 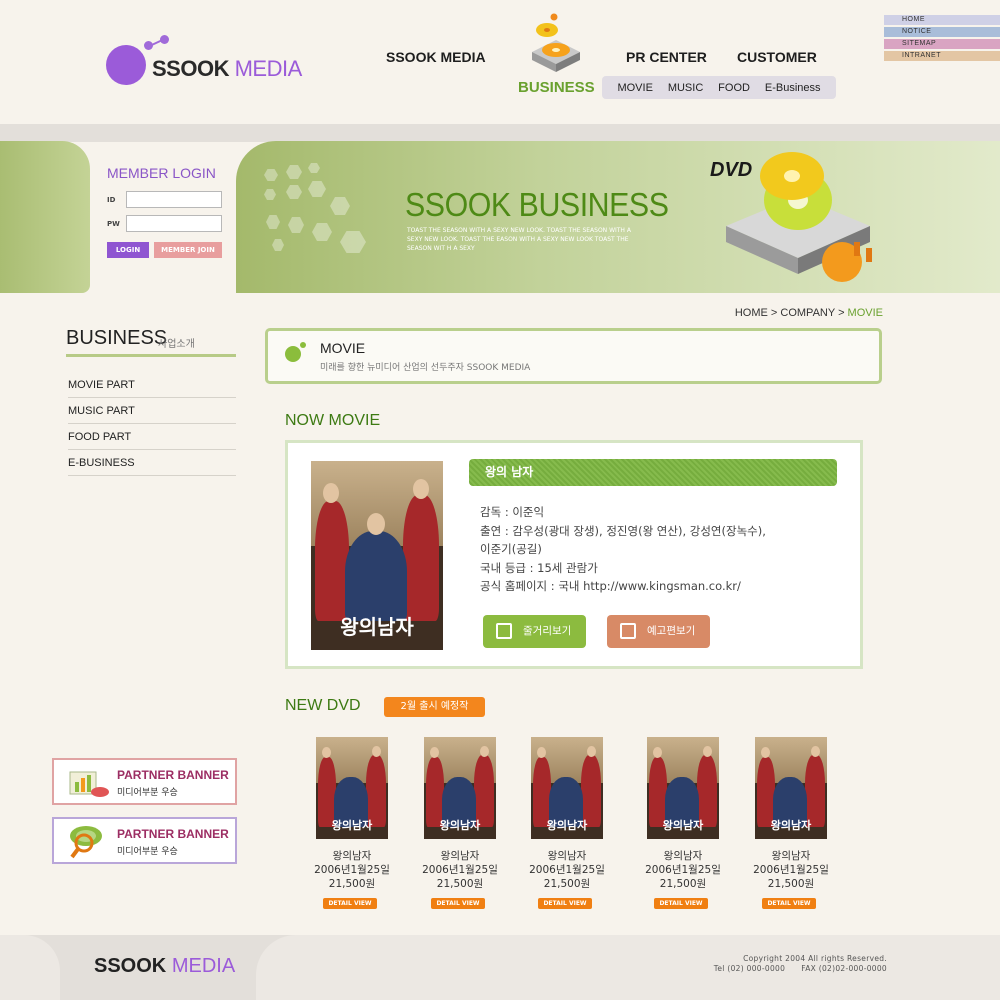 What do you see at coordinates (800, 968) in the screenshot?
I see `contact-text: Tel (02) 000-0000 FAX (02)02-000-0000` at bounding box center [800, 968].